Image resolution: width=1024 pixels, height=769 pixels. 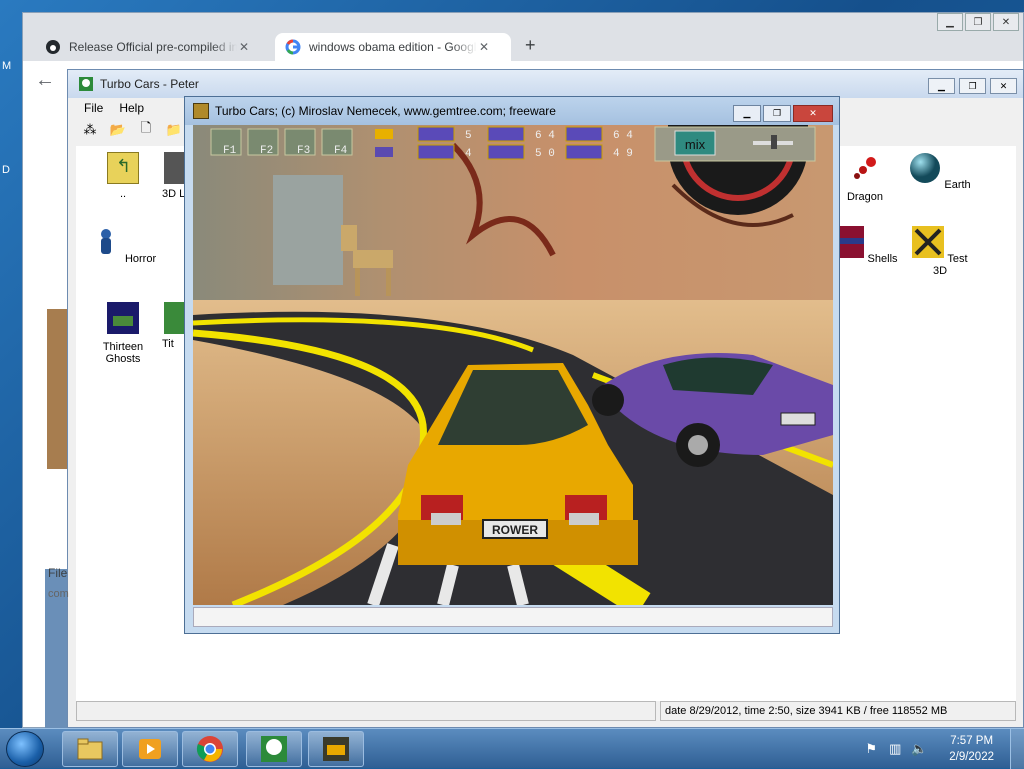 What do you see at coordinates (513, 617) in the screenshot?
I see `status-bar` at bounding box center [513, 617].